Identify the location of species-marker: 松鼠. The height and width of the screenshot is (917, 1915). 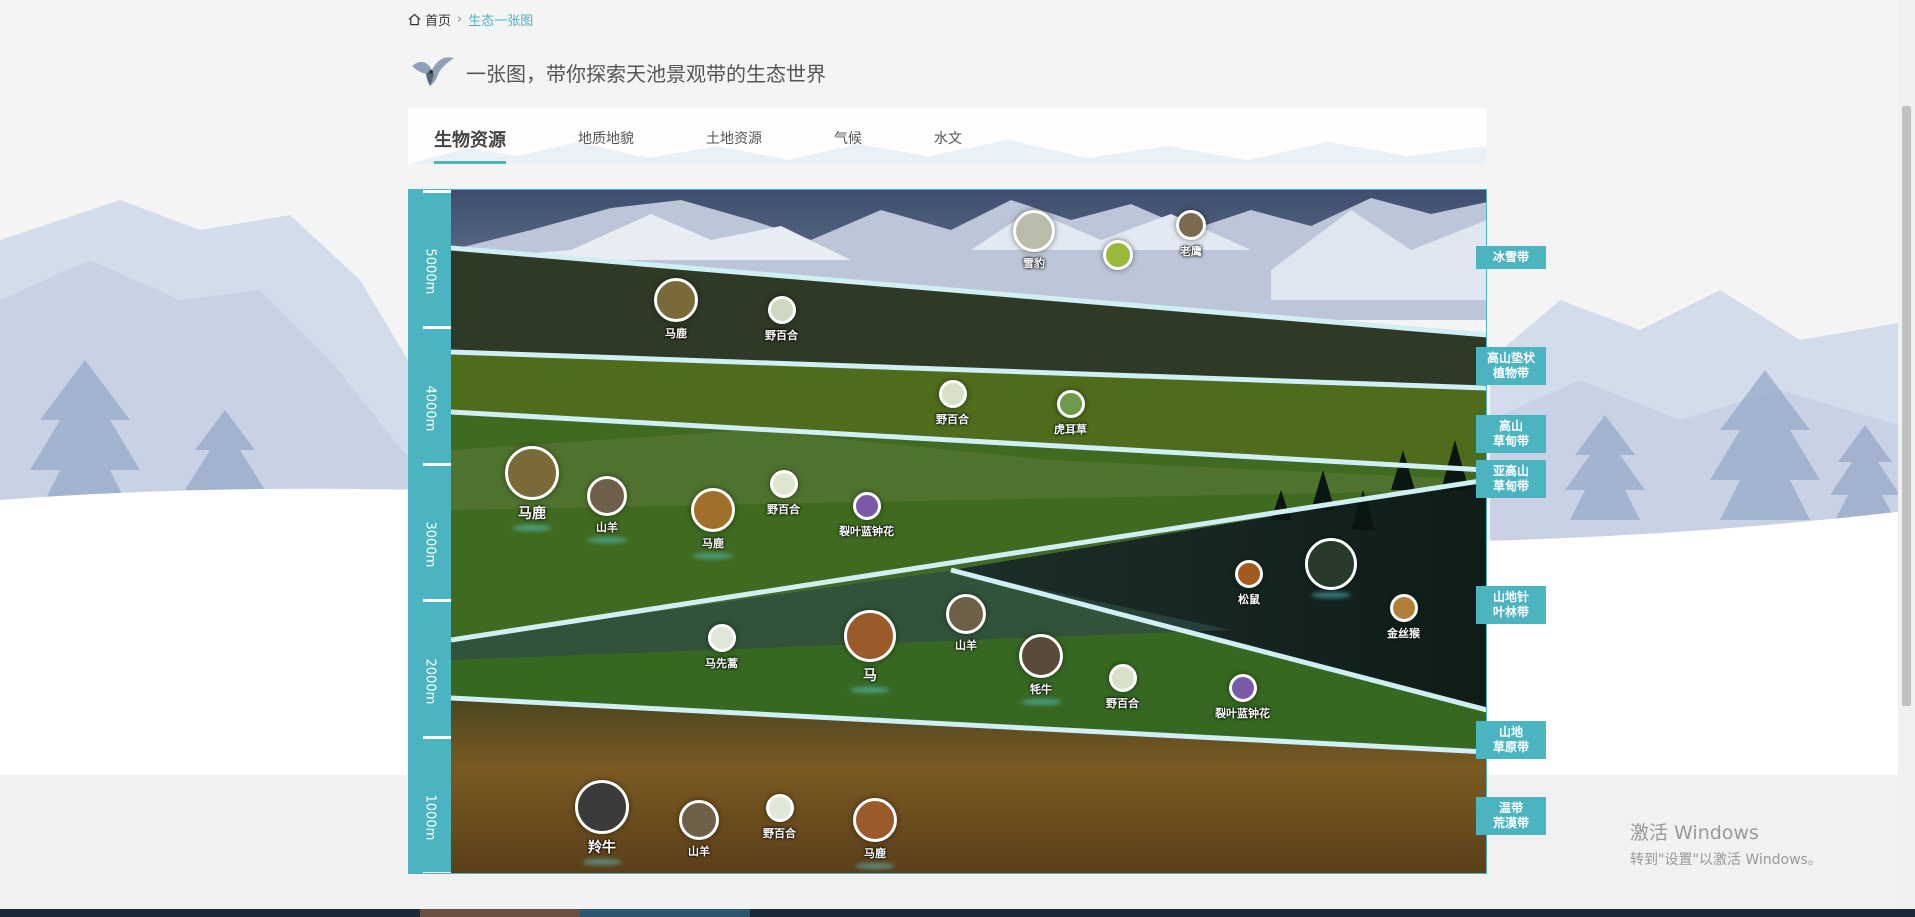
(1249, 583).